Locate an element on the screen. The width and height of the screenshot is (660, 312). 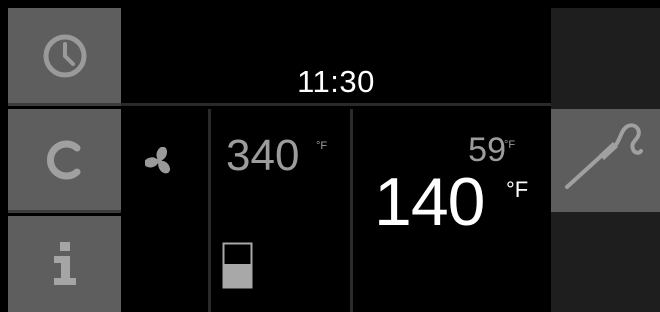
info-button is located at coordinates (64, 264).